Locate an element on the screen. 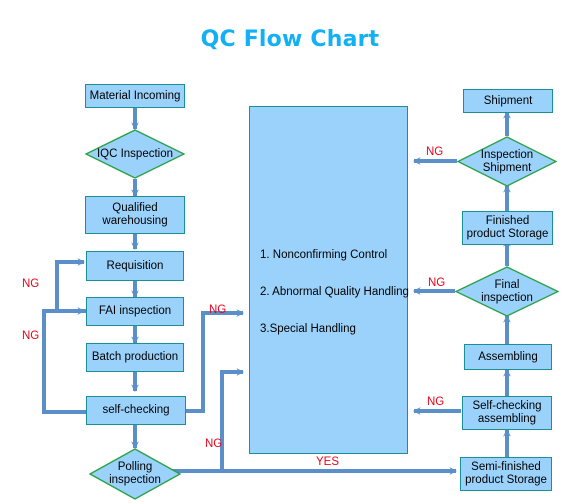 The width and height of the screenshot is (580, 504). edge-label-ng-requisition: NG is located at coordinates (31, 284).